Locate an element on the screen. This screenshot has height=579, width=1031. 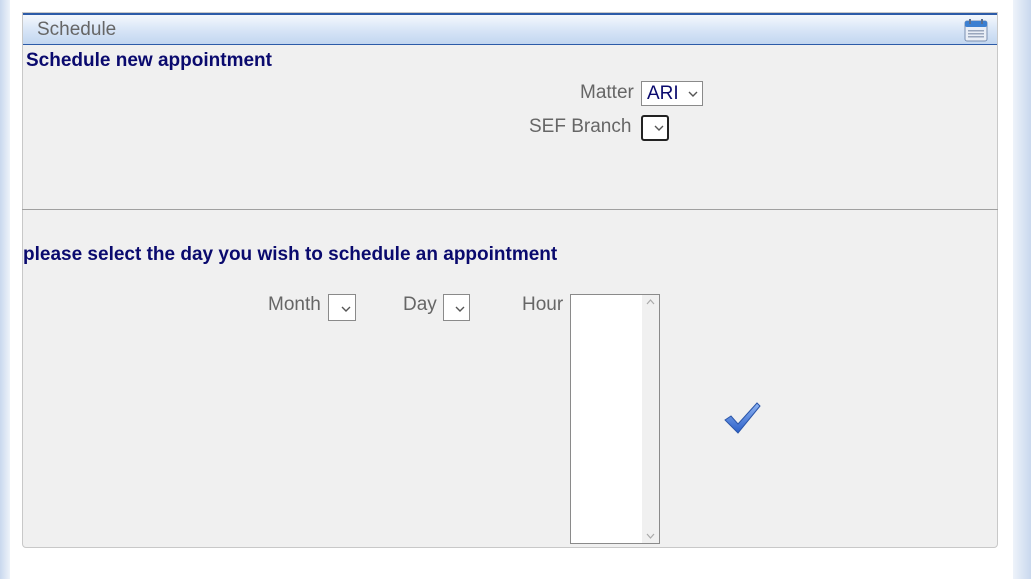
sef-branch-label: SEF Branch is located at coordinates (580, 126).